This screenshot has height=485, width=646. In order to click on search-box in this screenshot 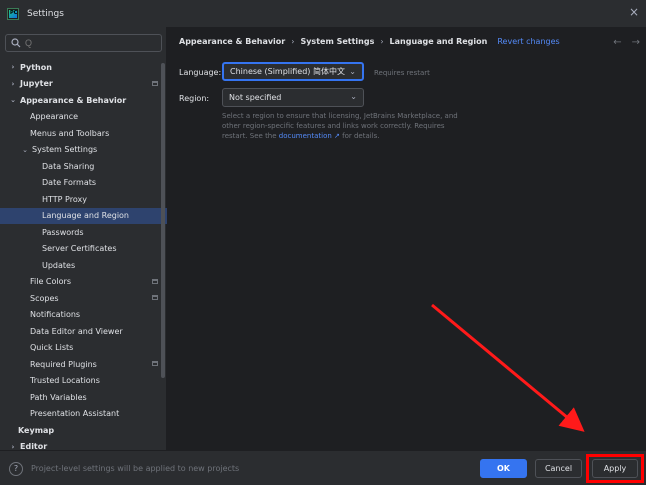, I will do `click(83, 43)`.